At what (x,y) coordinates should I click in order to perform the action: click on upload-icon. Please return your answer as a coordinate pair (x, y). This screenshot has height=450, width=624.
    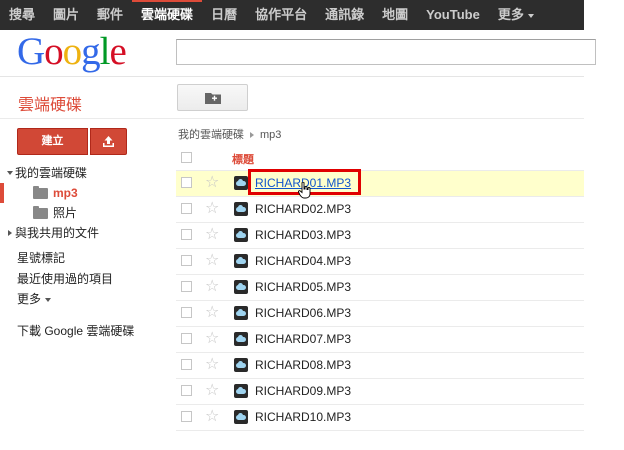
    Looking at the image, I should click on (108, 141).